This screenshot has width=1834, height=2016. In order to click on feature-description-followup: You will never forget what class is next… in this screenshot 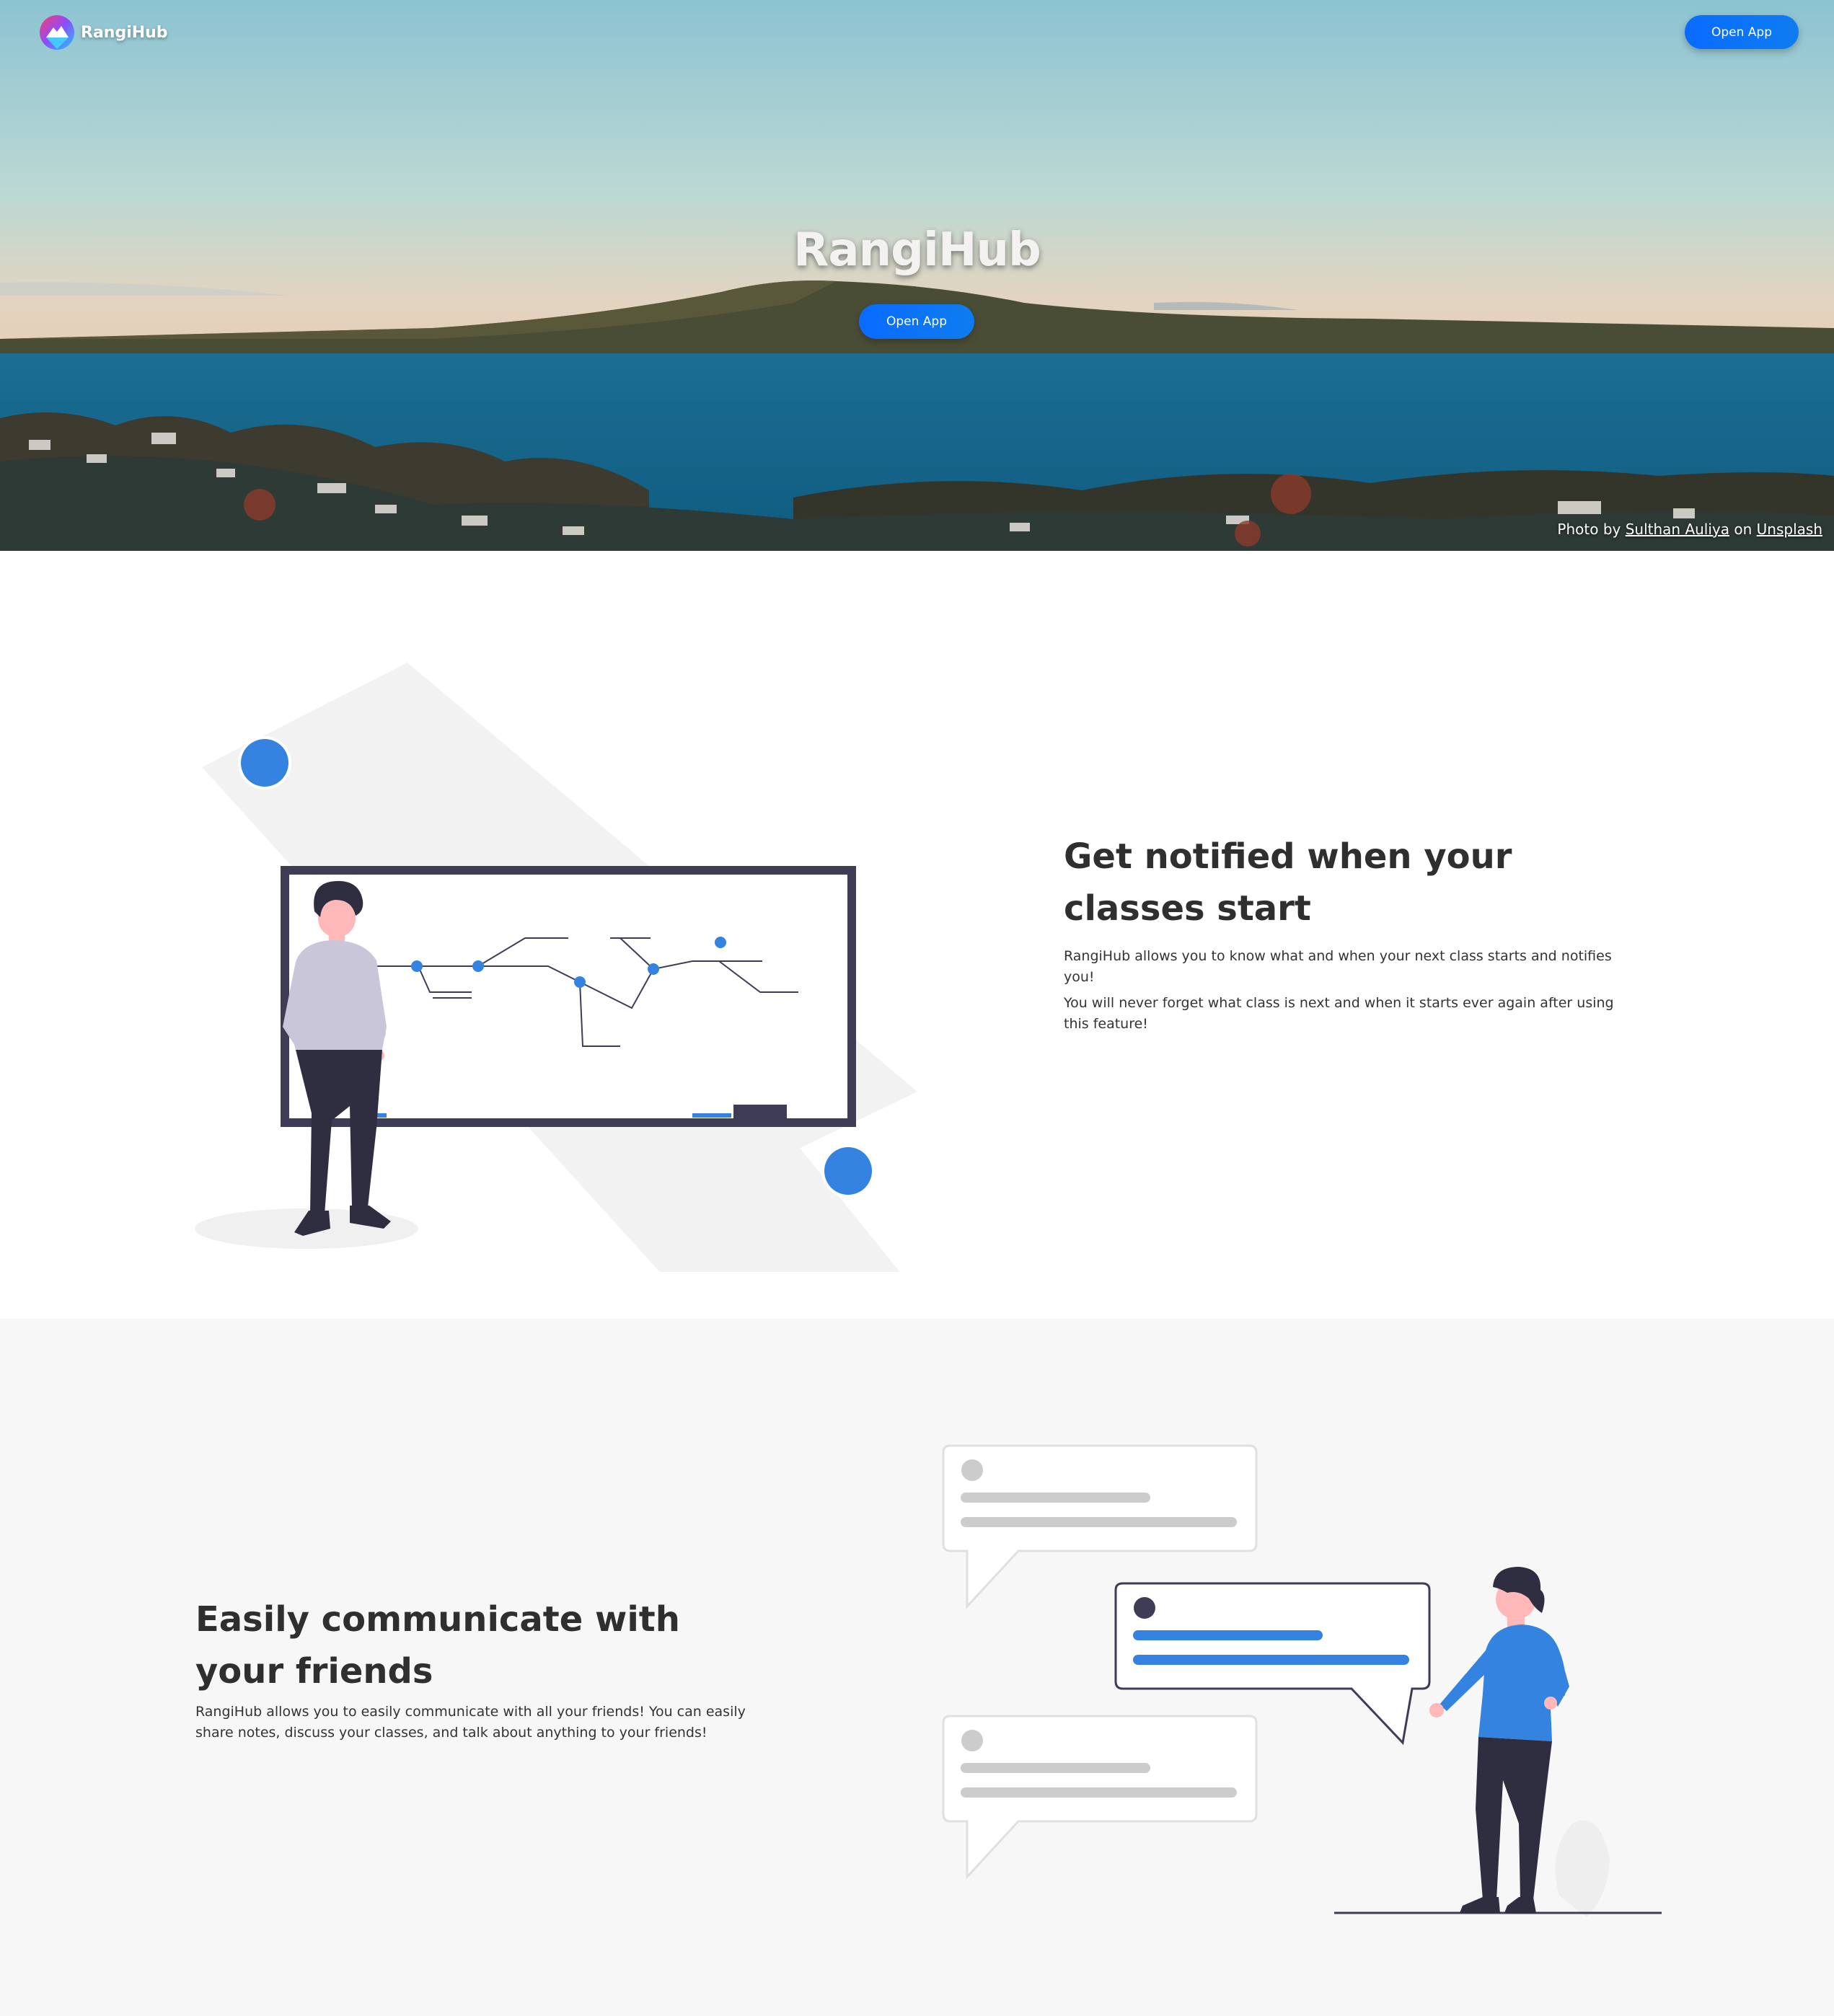, I will do `click(1339, 1013)`.